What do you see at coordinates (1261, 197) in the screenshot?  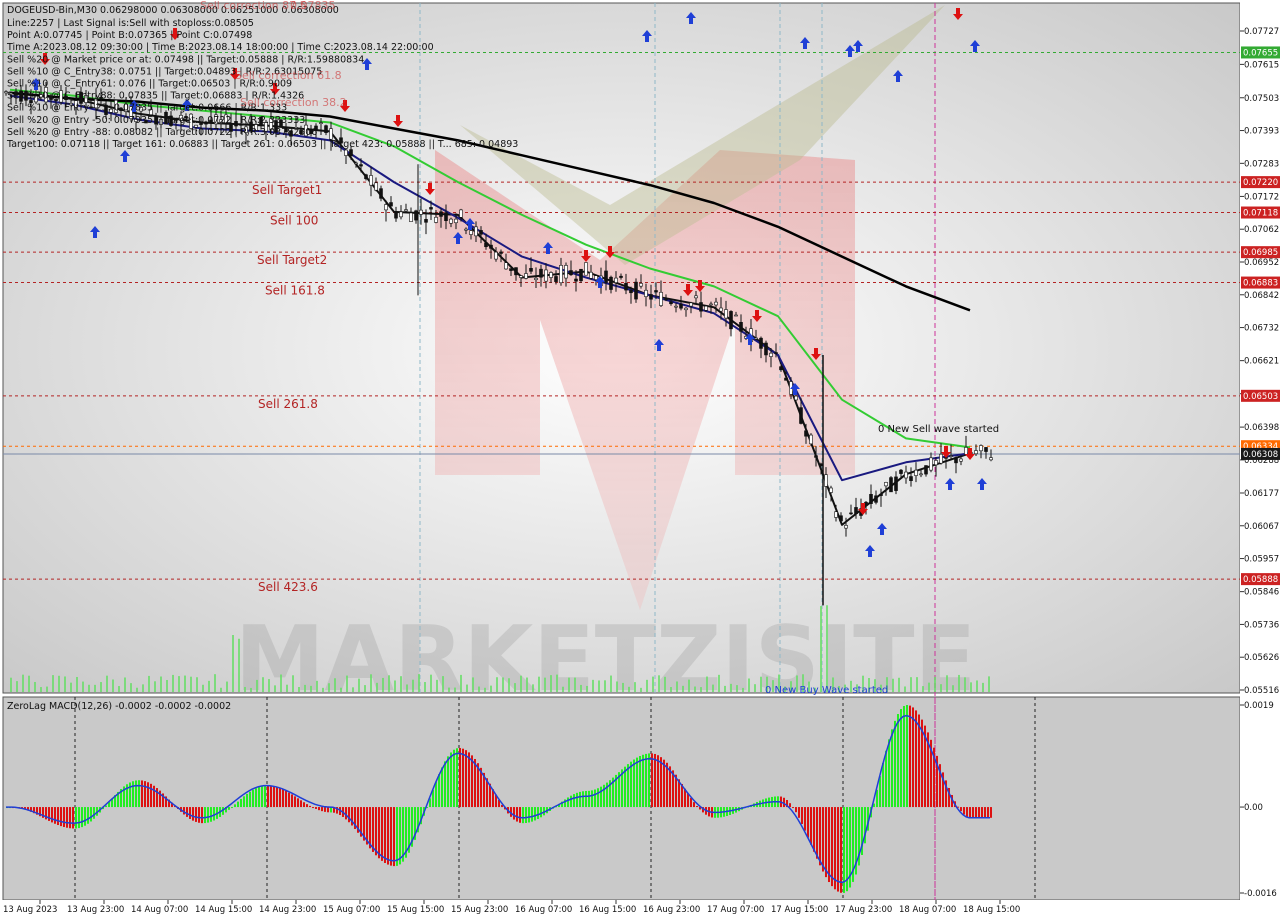 I see `price-tick-label: 0.07172` at bounding box center [1261, 197].